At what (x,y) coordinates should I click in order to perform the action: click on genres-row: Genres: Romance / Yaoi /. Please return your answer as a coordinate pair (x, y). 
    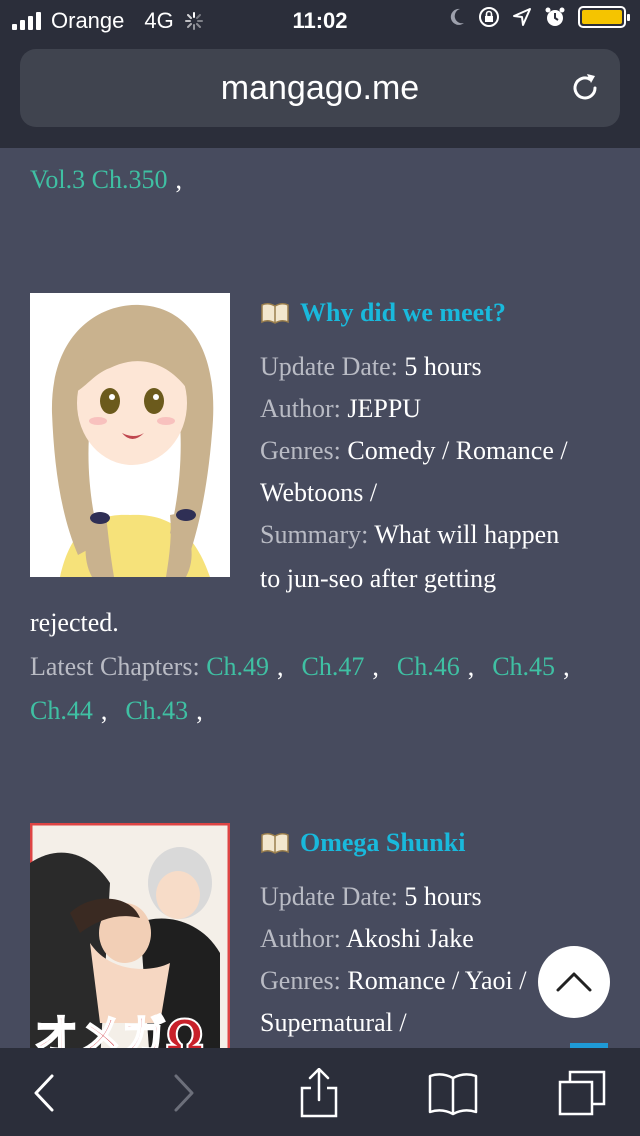
    Looking at the image, I should click on (393, 981).